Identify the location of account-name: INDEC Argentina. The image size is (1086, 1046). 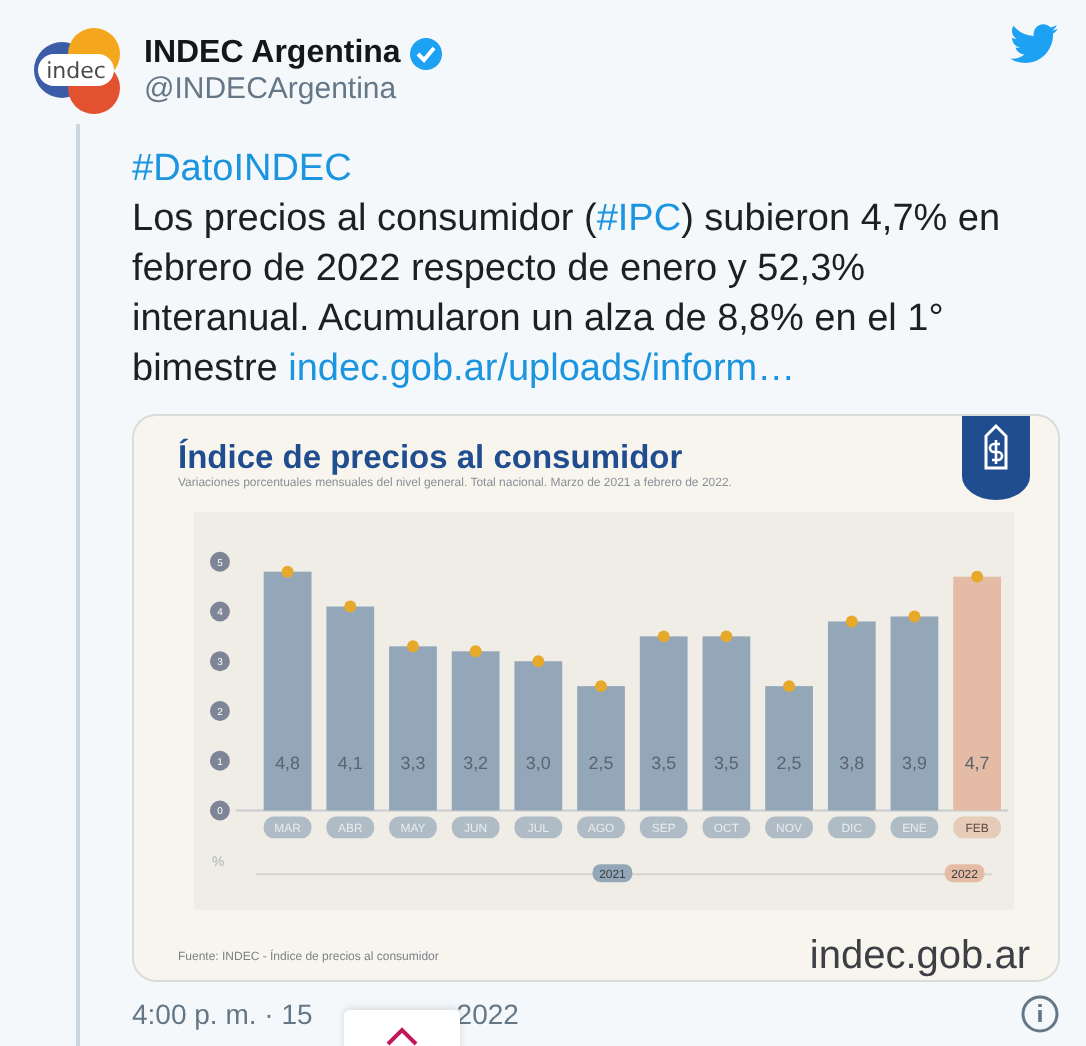
(272, 53).